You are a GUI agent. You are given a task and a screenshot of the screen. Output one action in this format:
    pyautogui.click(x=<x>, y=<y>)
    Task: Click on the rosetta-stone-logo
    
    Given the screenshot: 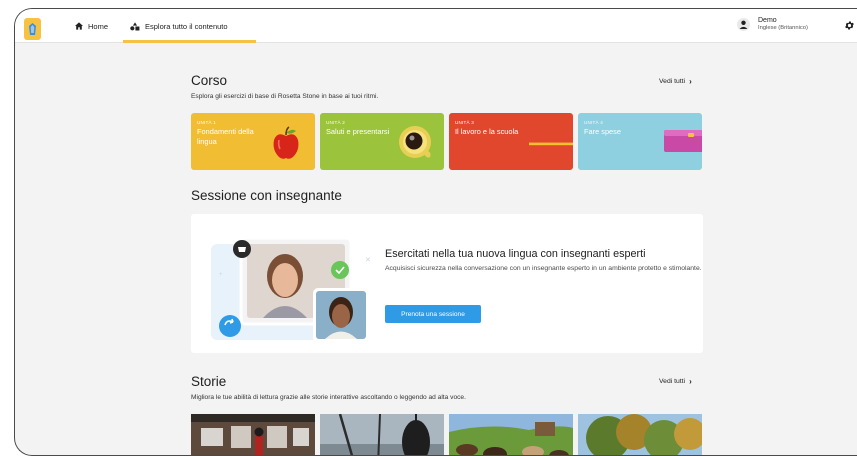 What is the action you would take?
    pyautogui.click(x=32, y=29)
    